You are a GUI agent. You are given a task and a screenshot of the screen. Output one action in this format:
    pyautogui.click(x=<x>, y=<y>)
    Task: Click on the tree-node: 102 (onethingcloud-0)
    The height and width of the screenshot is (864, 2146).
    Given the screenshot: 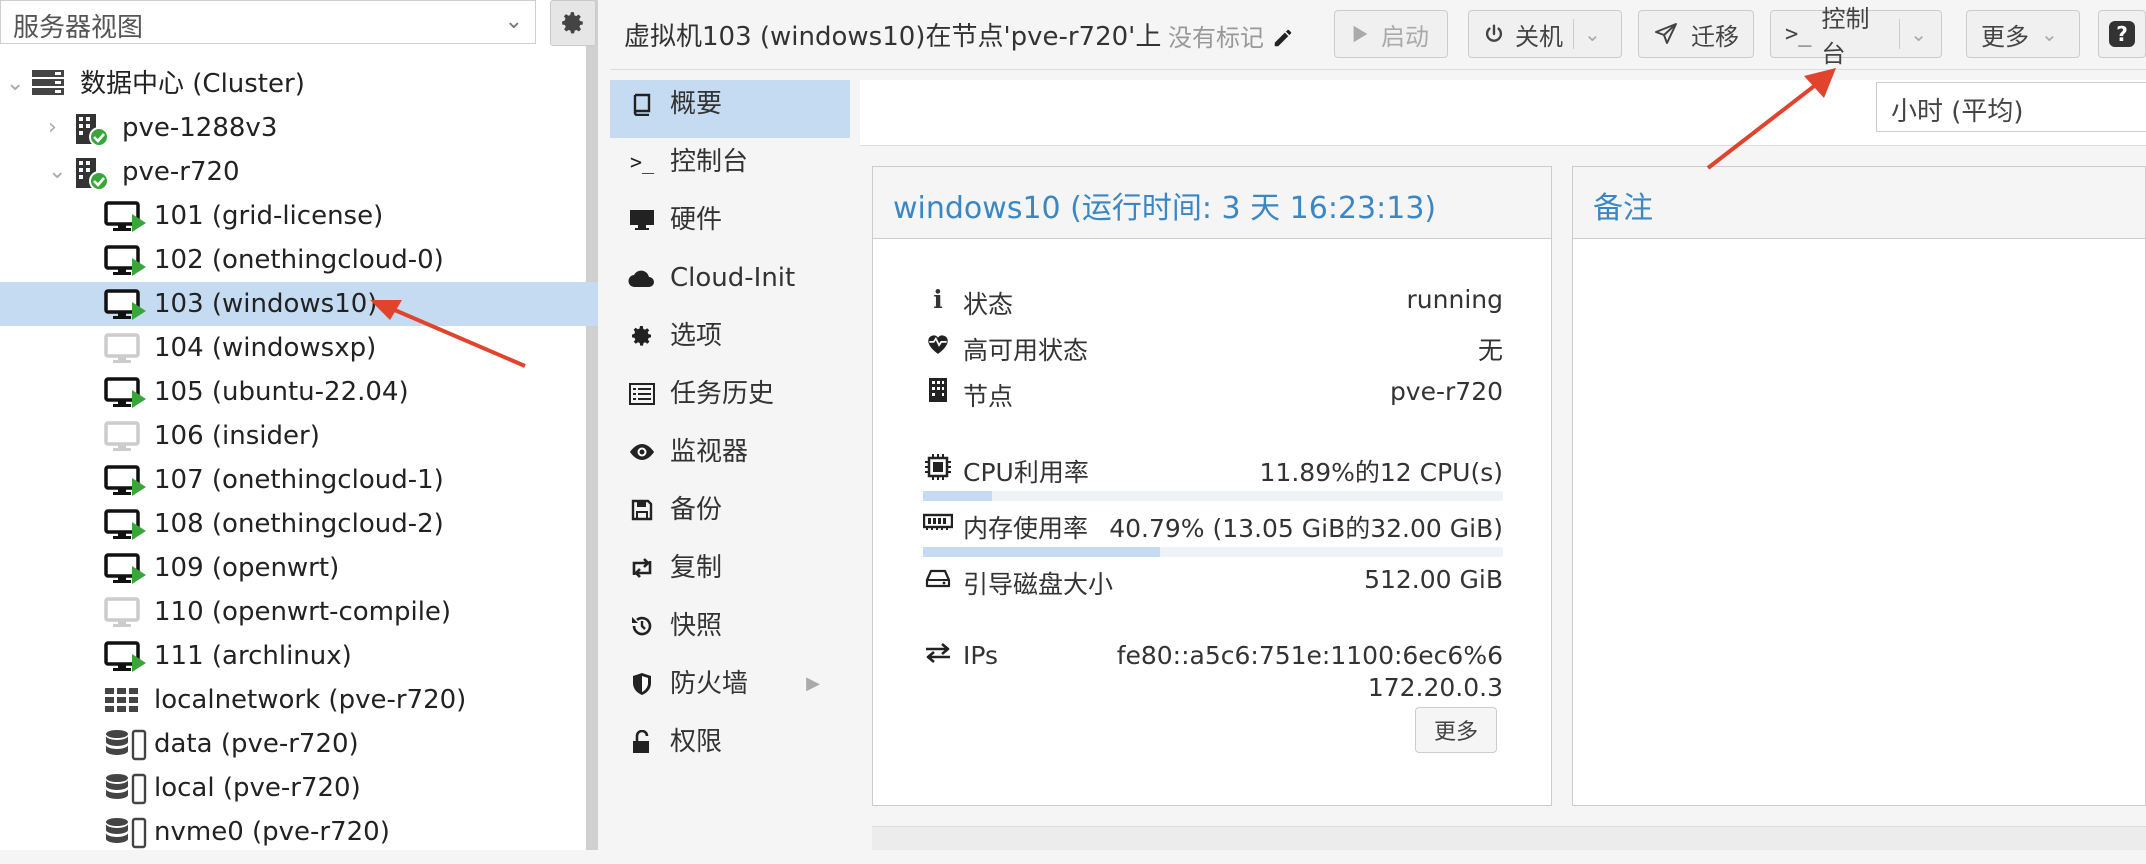 What is the action you would take?
    pyautogui.click(x=299, y=260)
    